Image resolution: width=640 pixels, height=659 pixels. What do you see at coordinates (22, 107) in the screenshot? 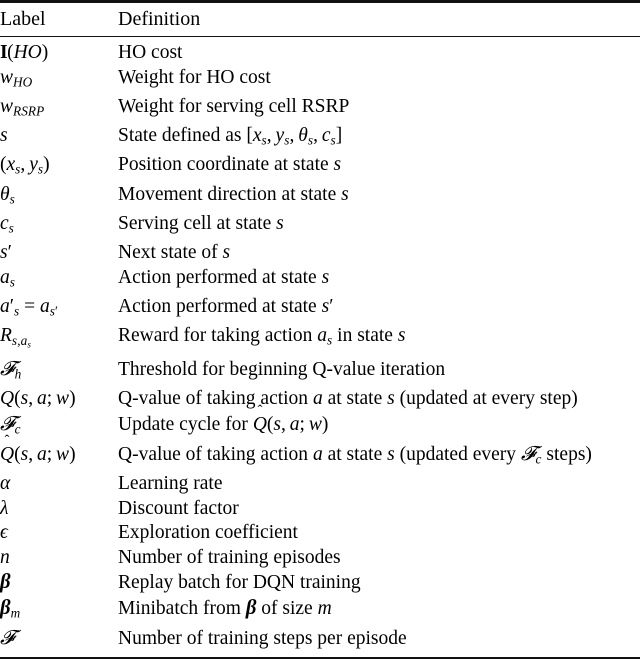
I see `row-label-w-rsrp: wRSRP` at bounding box center [22, 107].